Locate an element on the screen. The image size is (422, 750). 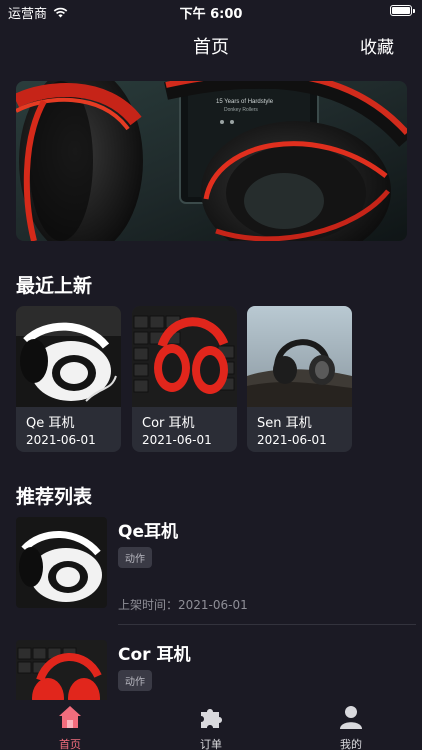
product-name: Qe 耳机 is located at coordinates (50, 423).